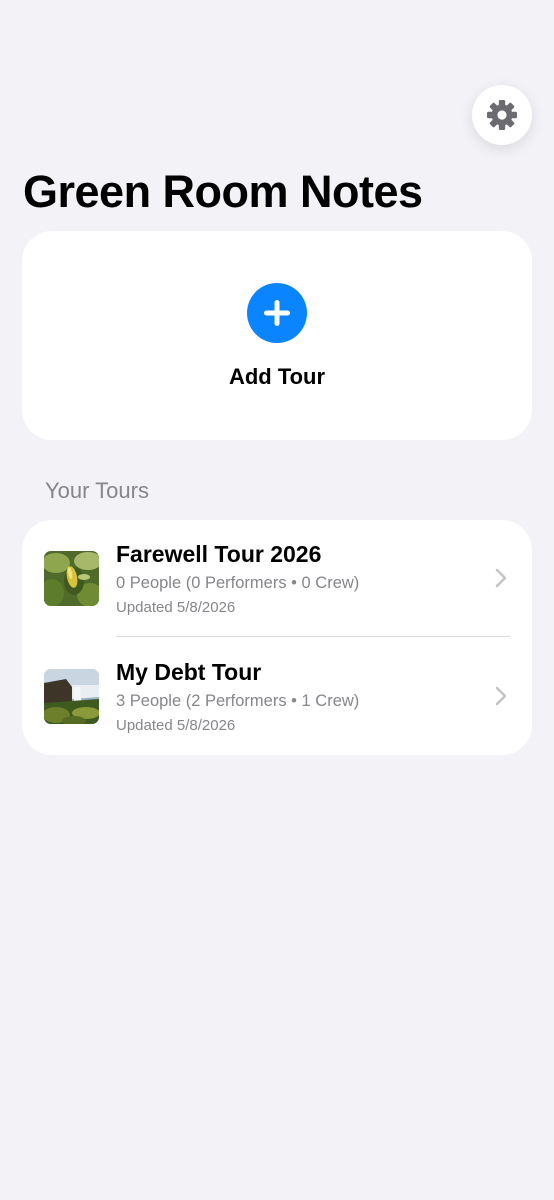 Image resolution: width=554 pixels, height=1200 pixels. Describe the element at coordinates (219, 554) in the screenshot. I see `tour-title: Farewell Tour 2026` at that location.